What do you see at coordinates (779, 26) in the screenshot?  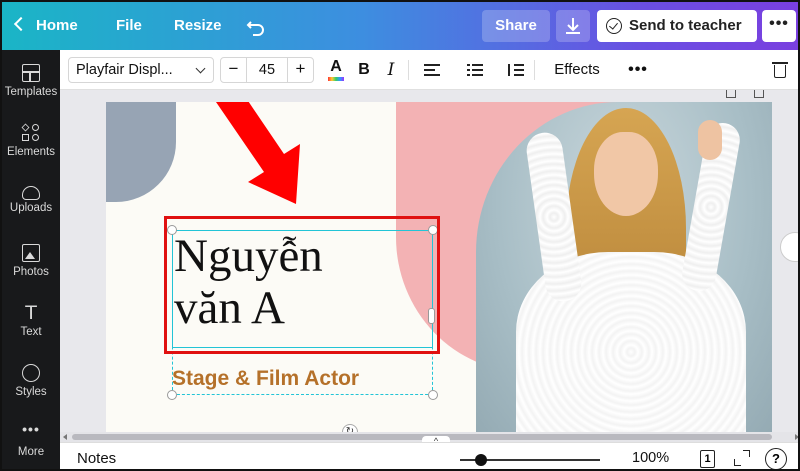 I see `more-options-button: •••` at bounding box center [779, 26].